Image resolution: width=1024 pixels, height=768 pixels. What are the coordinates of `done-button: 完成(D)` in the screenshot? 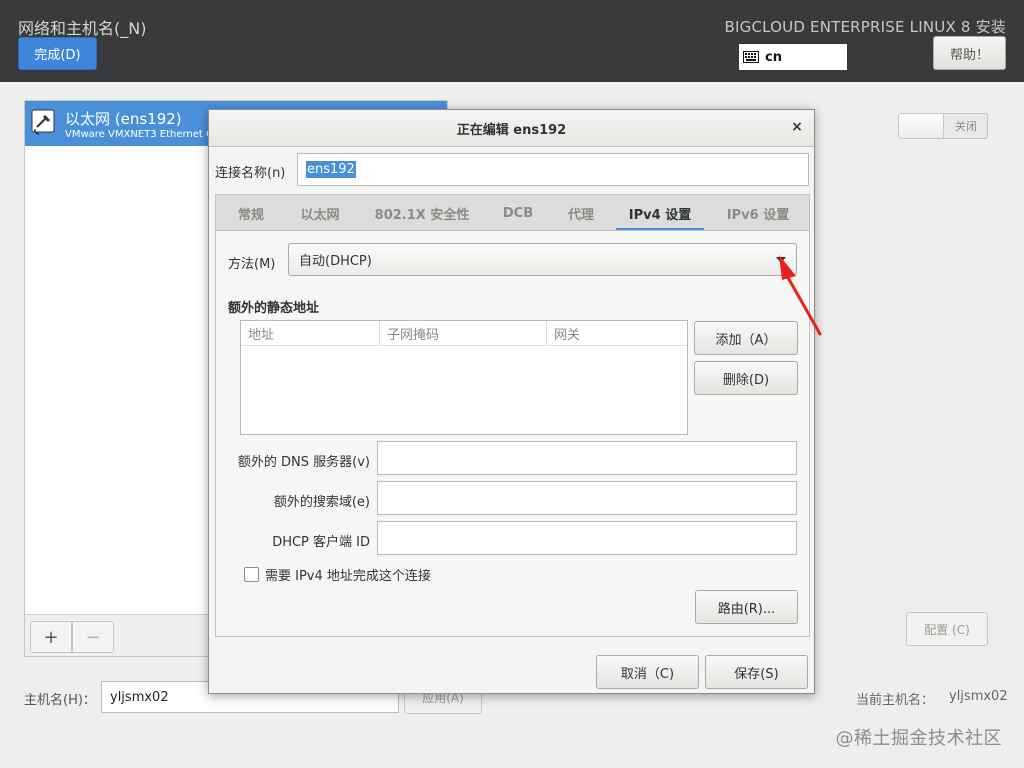 It's located at (57, 53).